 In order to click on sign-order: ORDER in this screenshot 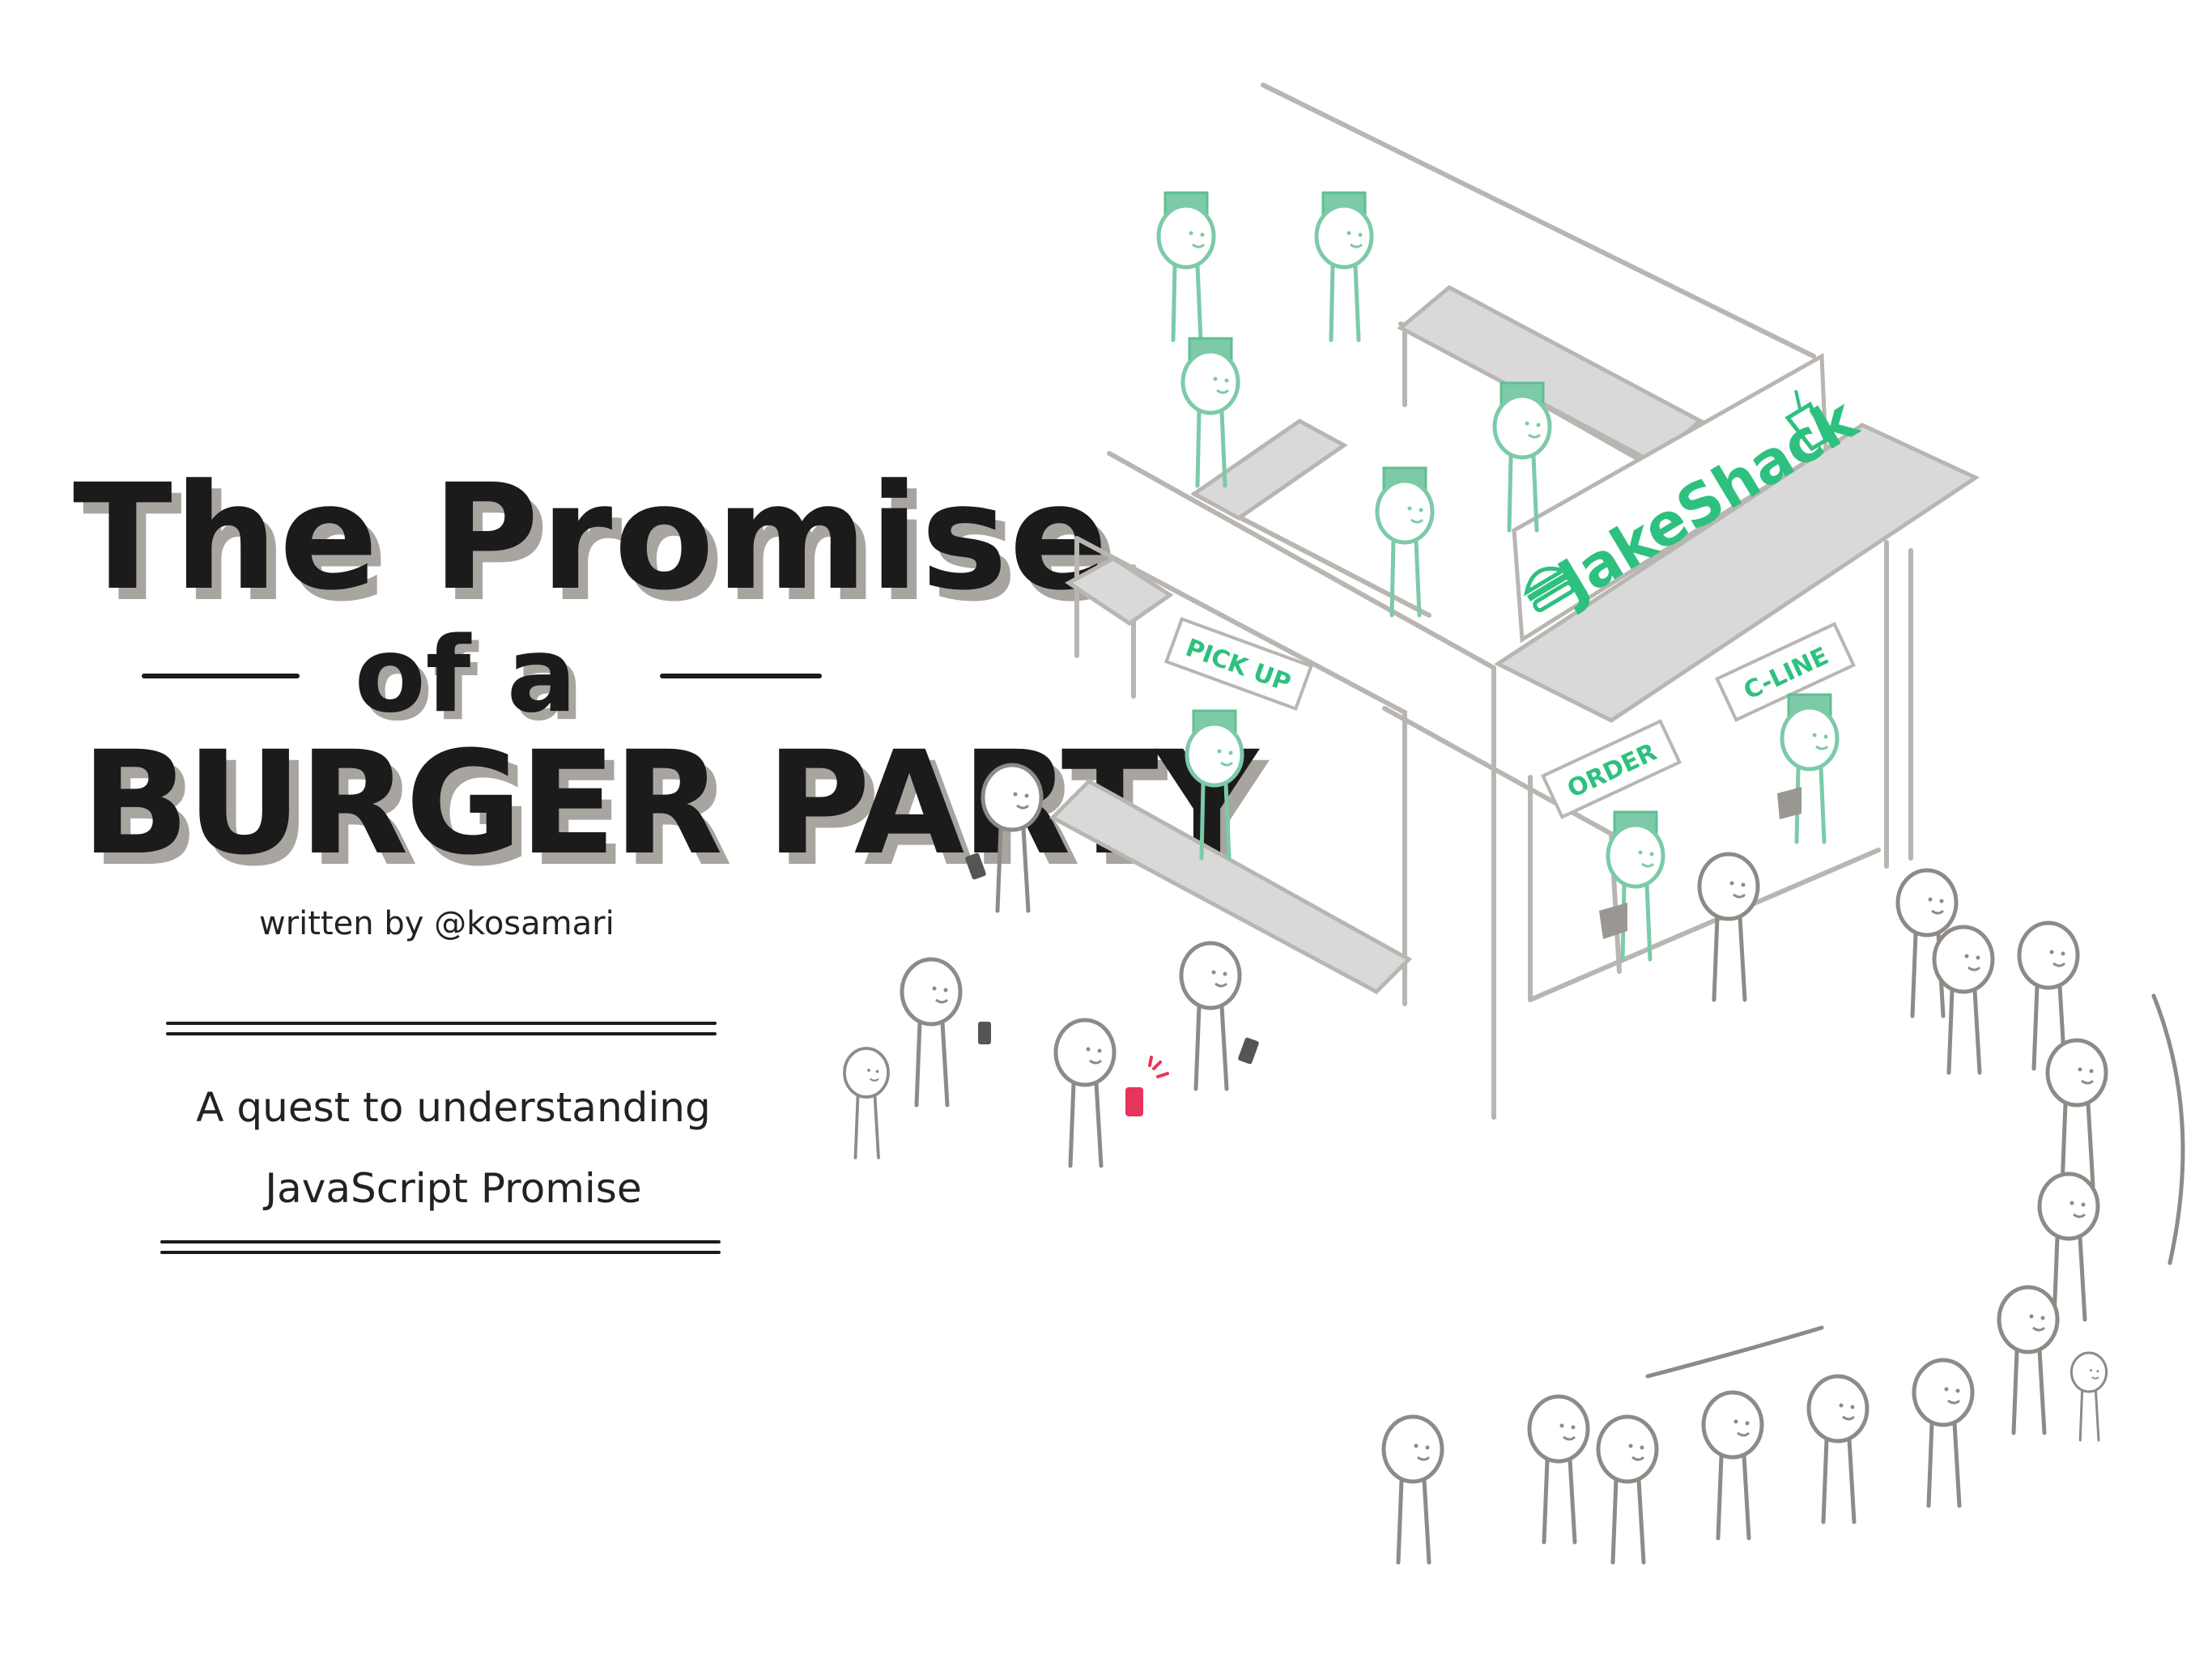, I will do `click(1612, 769)`.